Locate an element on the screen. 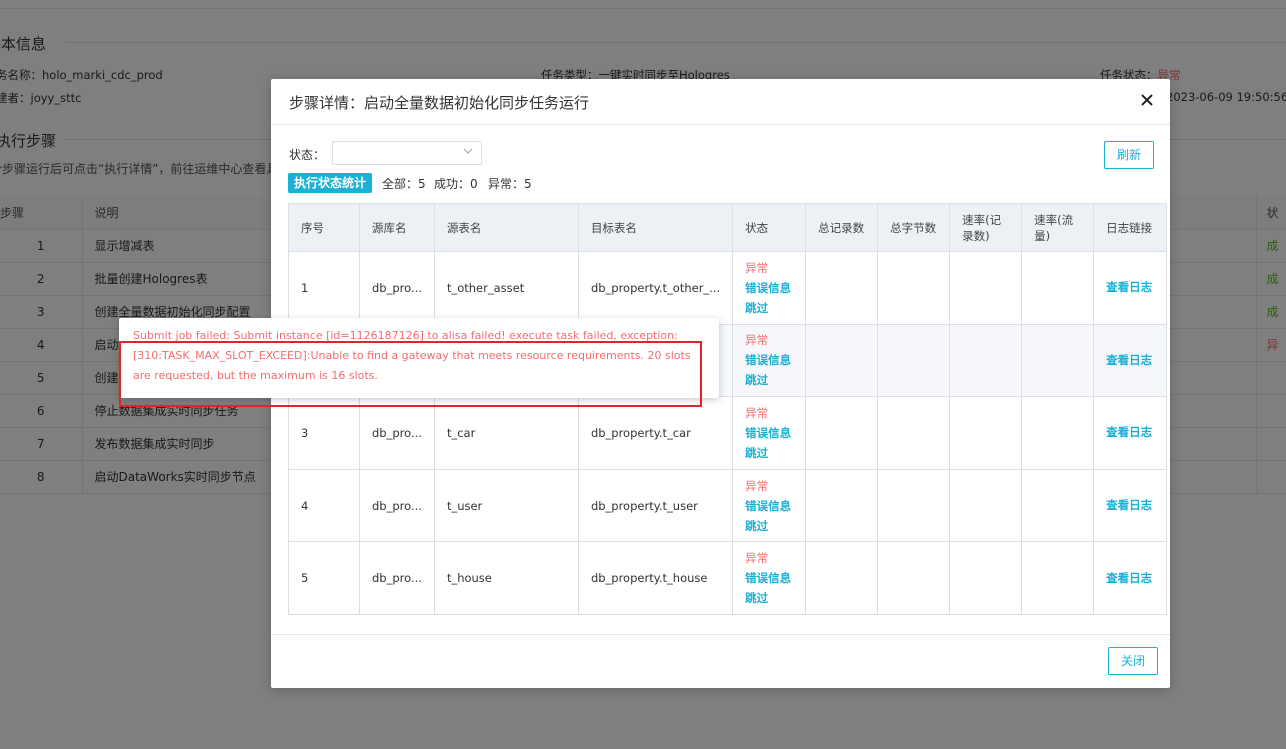  cell-no: 4 is located at coordinates (324, 505).